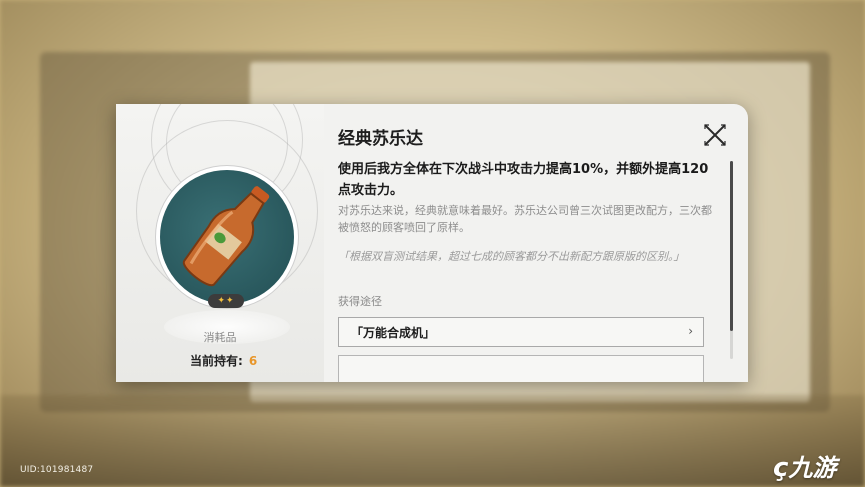 The image size is (865, 487). Describe the element at coordinates (521, 368) in the screenshot. I see `source-button-partial` at that location.